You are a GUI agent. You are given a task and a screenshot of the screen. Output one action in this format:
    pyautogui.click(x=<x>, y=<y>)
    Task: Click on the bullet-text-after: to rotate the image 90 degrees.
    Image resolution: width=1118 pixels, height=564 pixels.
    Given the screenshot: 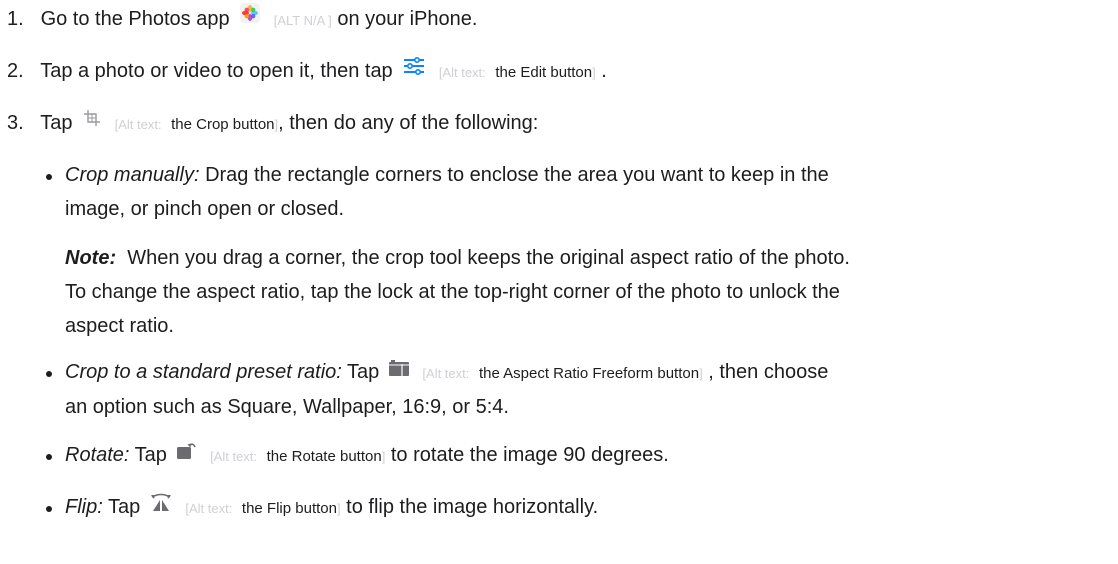 What is the action you would take?
    pyautogui.click(x=529, y=455)
    